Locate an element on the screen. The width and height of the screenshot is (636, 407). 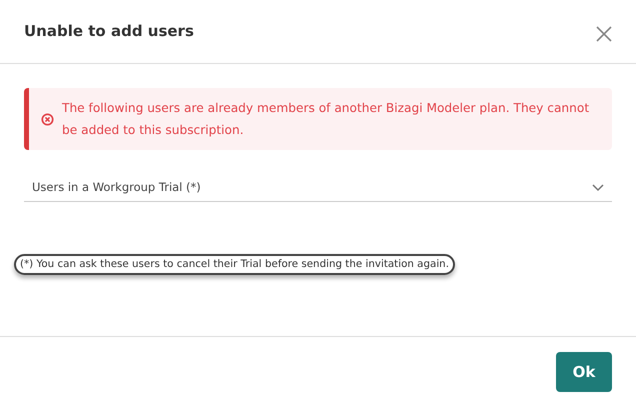
ok-button: Ok is located at coordinates (584, 372).